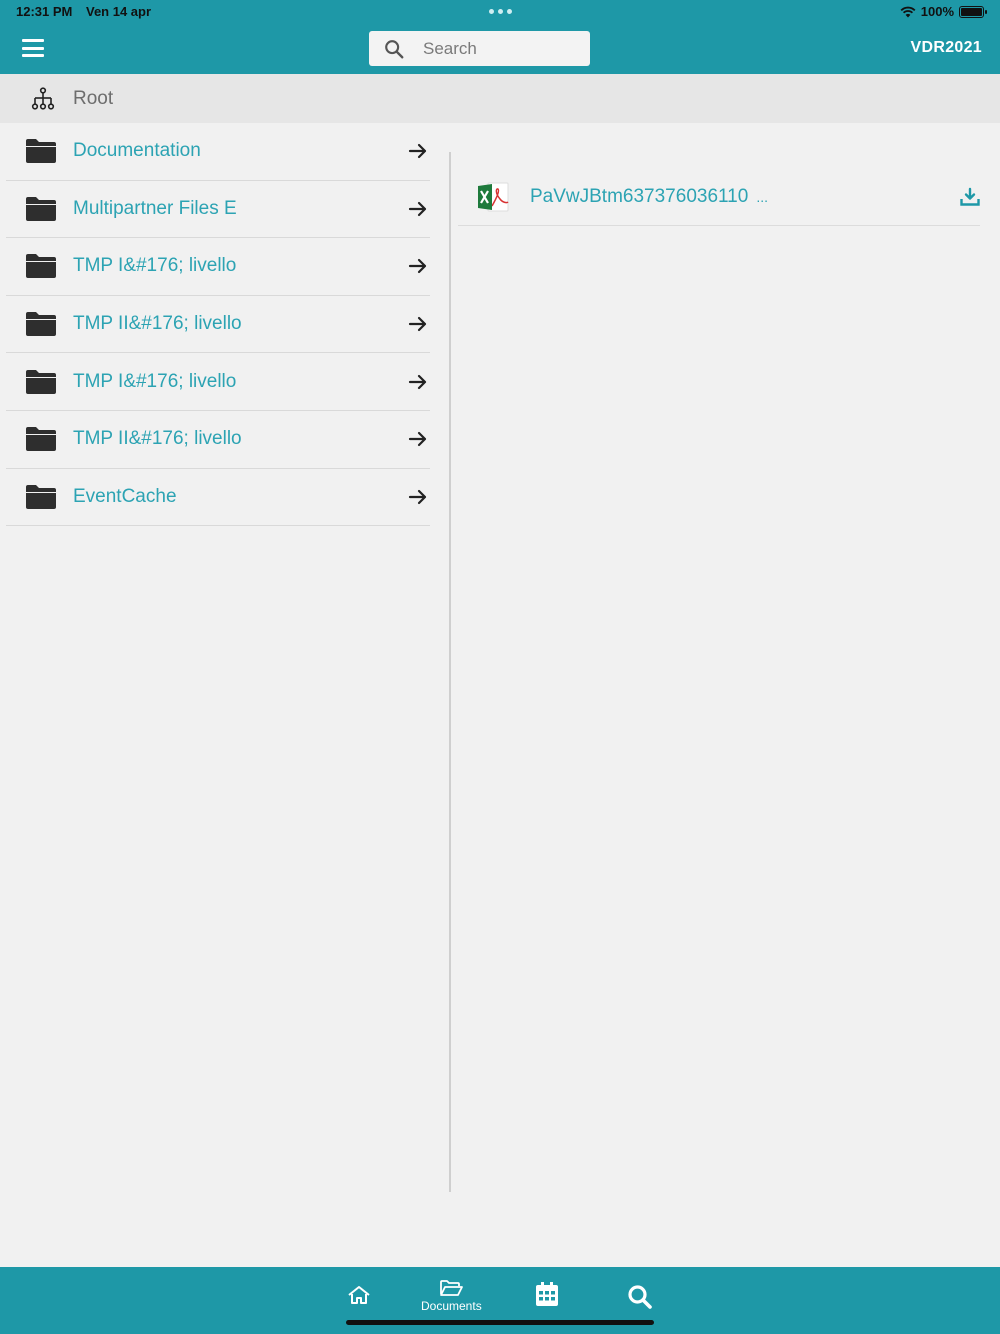 The image size is (1000, 1334). I want to click on folder-open-icon, so click(452, 1288).